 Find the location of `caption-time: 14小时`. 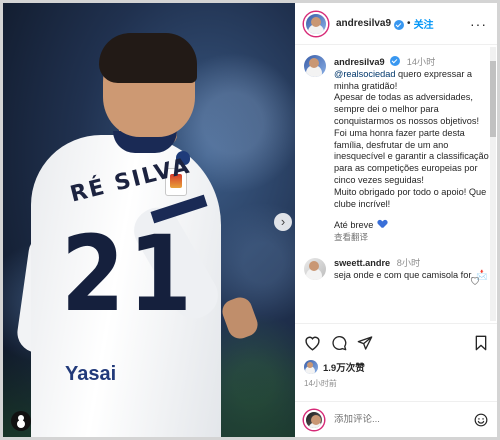

caption-time: 14小时 is located at coordinates (421, 62).